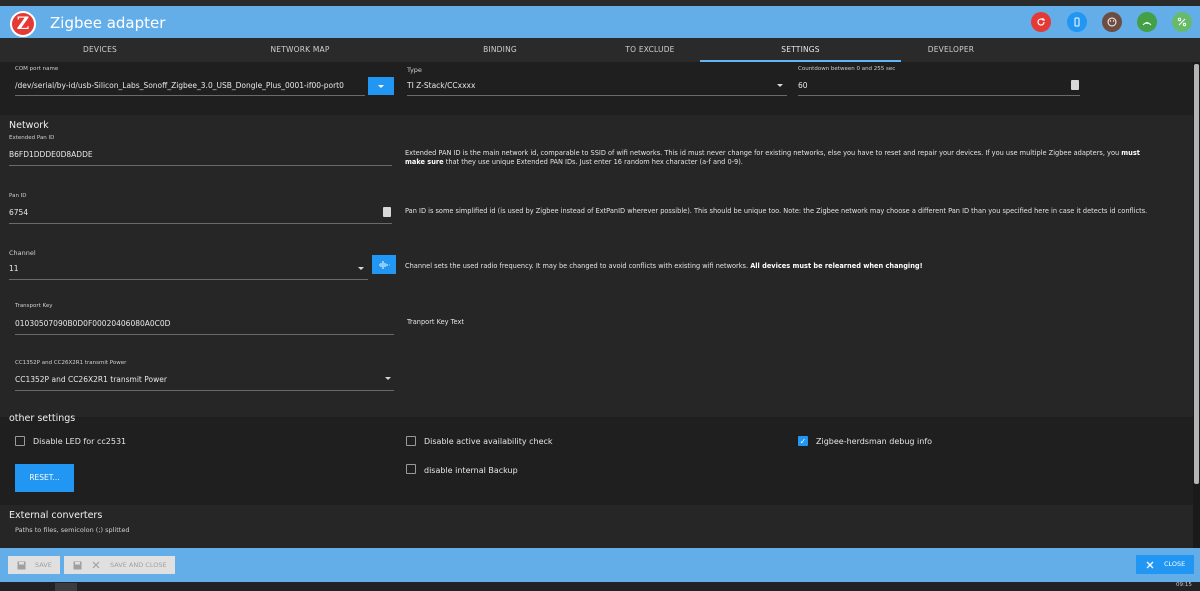  Describe the element at coordinates (188, 279) in the screenshot. I see `channel-underline` at that location.